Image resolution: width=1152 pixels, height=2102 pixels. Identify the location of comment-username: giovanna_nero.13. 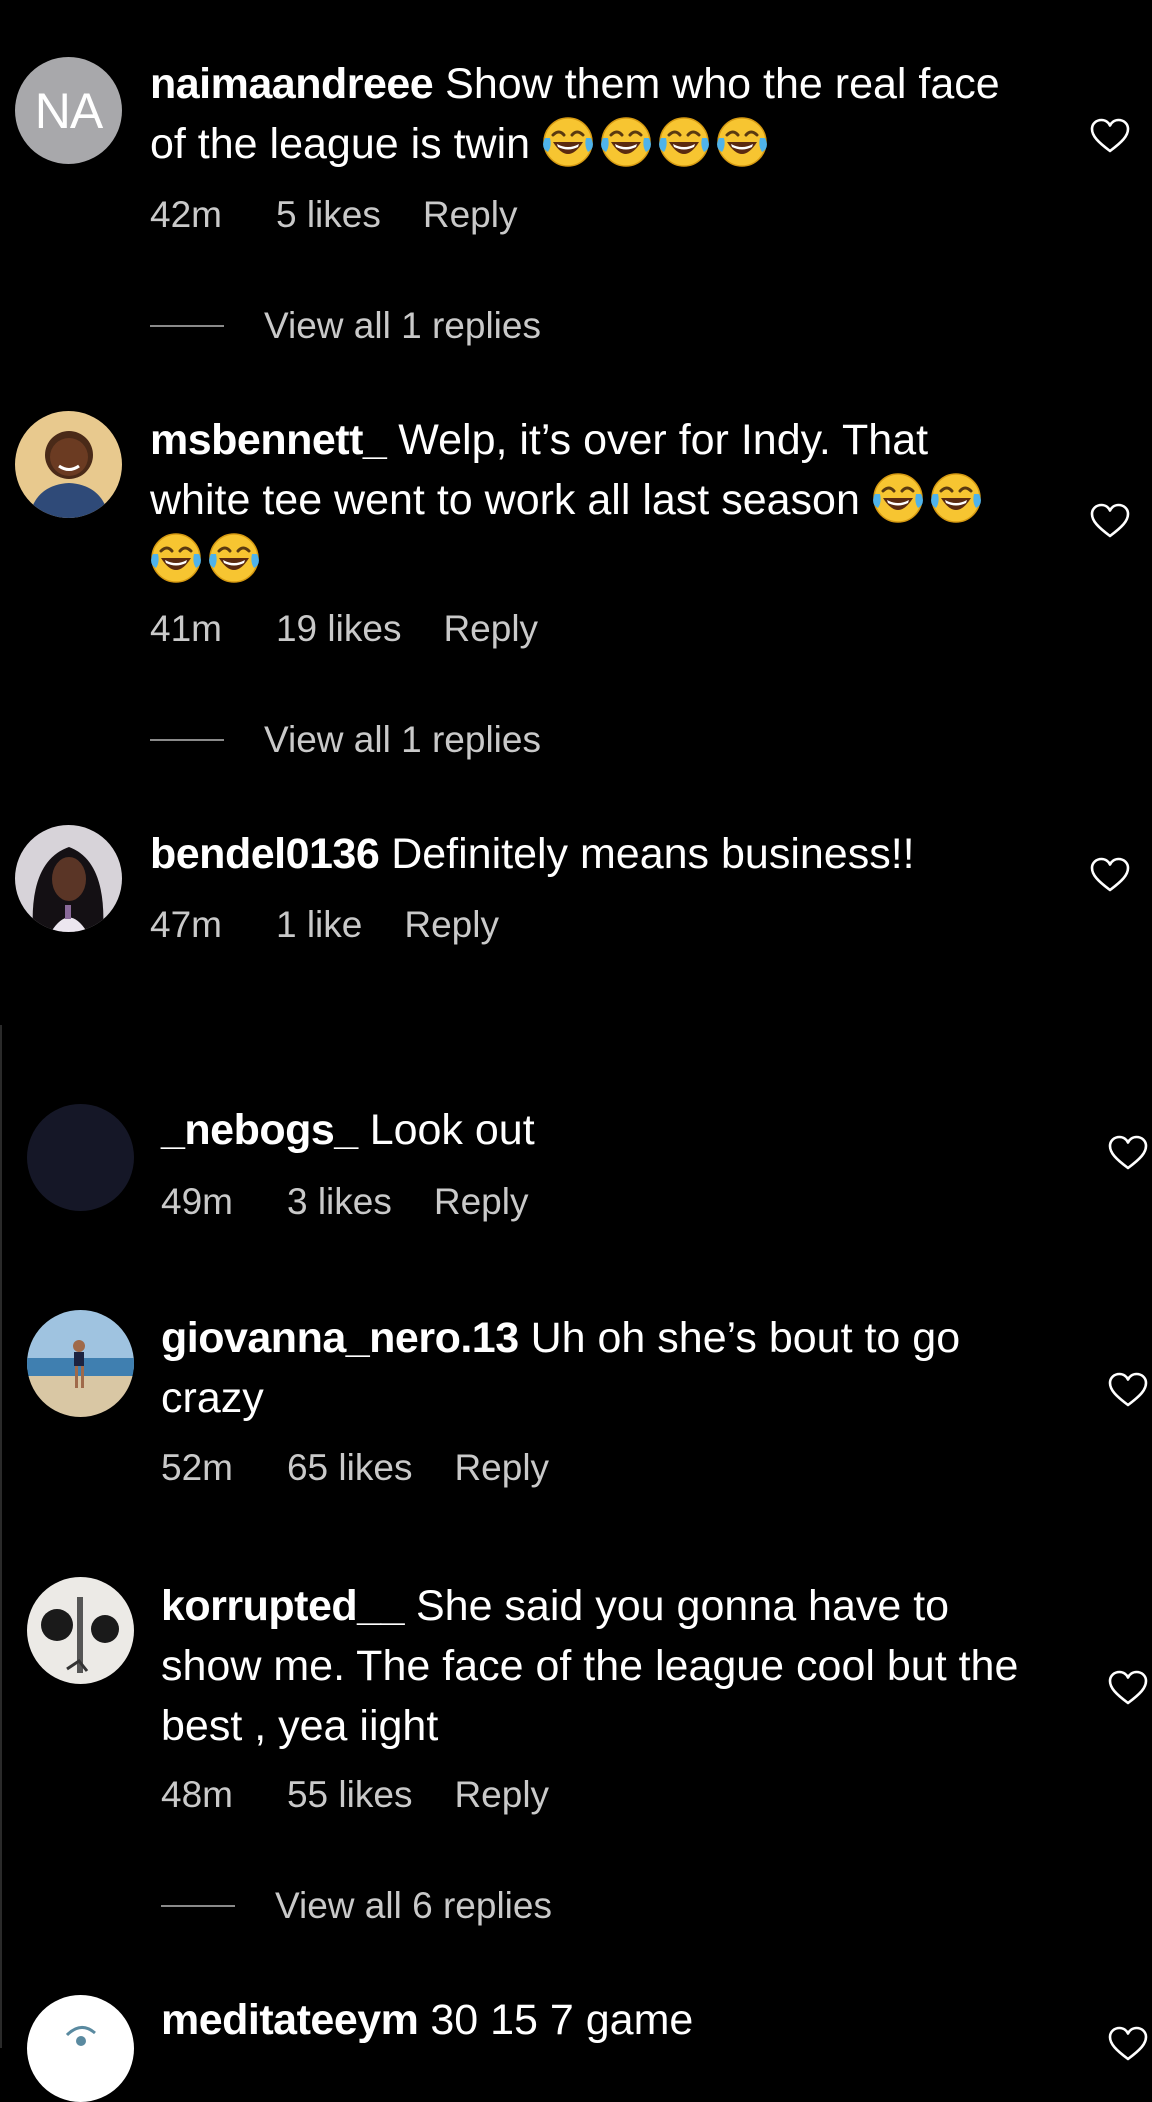
(340, 1338).